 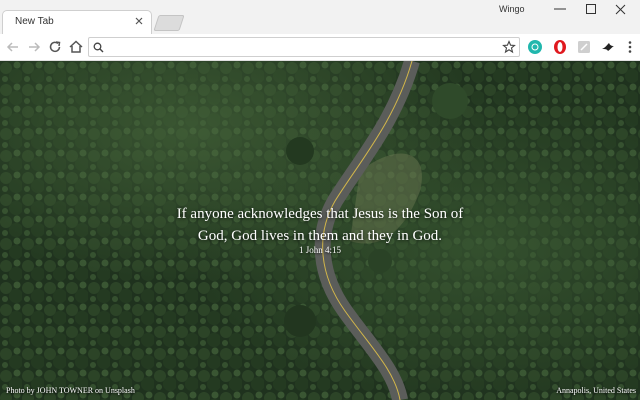 What do you see at coordinates (319, 250) in the screenshot?
I see `verse-reference: 1 John 4:15` at bounding box center [319, 250].